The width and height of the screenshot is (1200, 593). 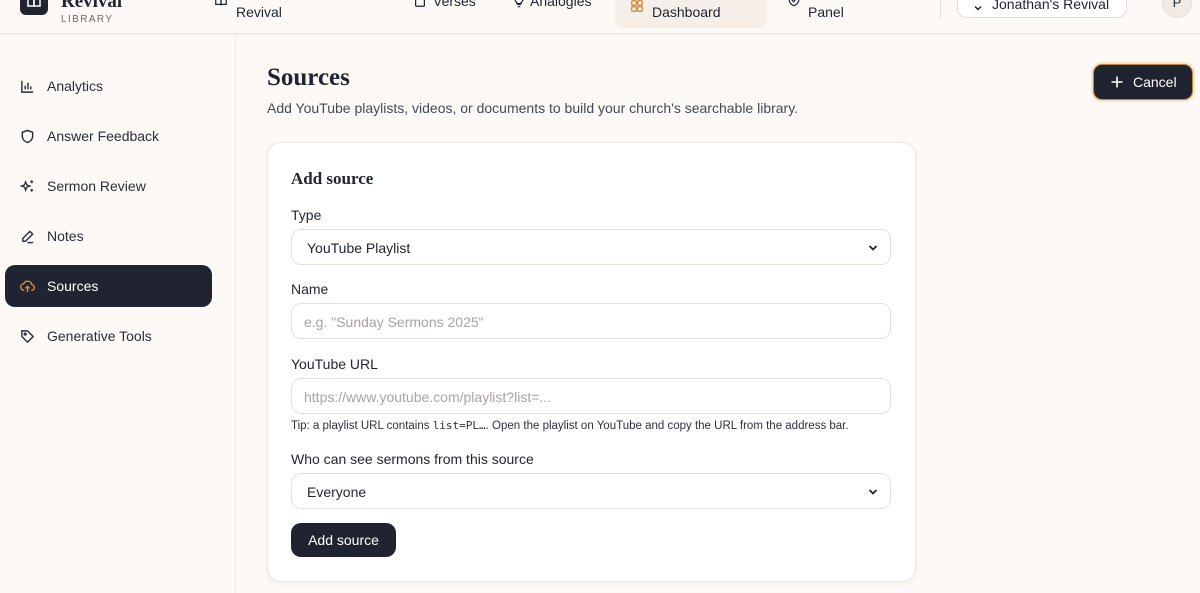 I want to click on top-divider, so click(x=940, y=9).